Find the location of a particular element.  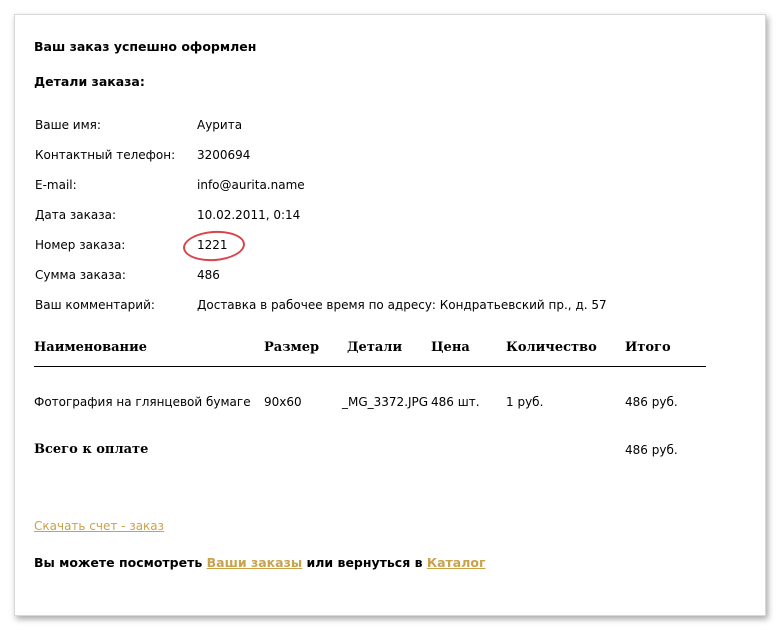

detail-value-phone: 3200694 is located at coordinates (224, 155).